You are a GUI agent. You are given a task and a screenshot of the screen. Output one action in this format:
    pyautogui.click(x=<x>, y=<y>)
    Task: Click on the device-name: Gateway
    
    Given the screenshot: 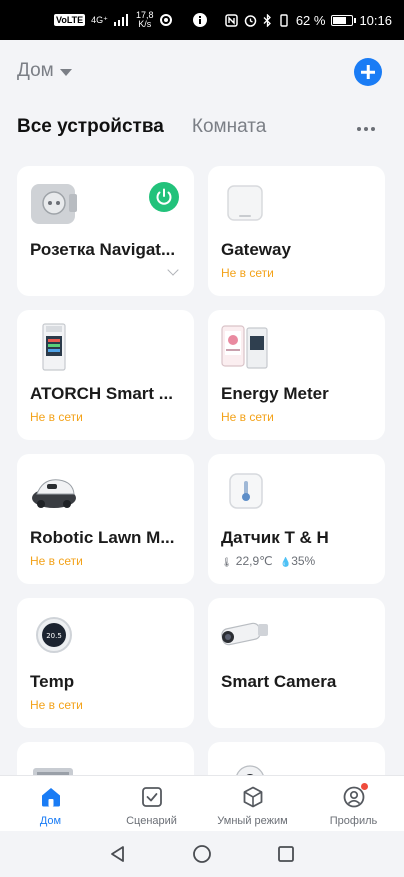 What is the action you would take?
    pyautogui.click(x=256, y=249)
    